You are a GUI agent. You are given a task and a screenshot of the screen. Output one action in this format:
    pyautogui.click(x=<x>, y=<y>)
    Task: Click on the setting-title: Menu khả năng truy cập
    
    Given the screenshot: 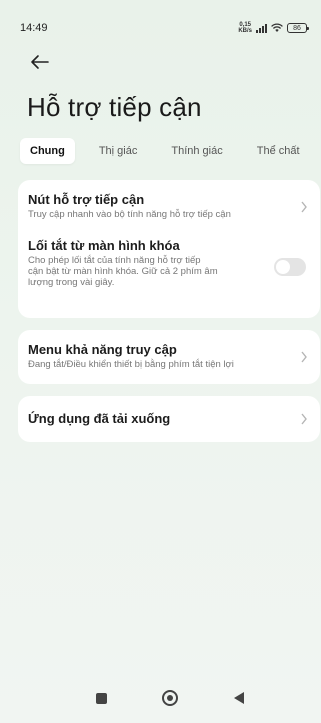 What is the action you would take?
    pyautogui.click(x=102, y=349)
    